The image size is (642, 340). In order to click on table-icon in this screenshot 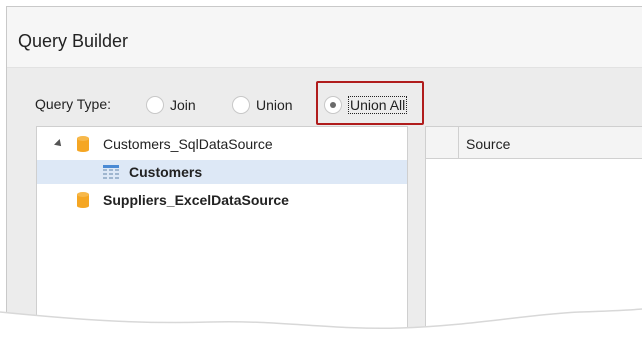, I will do `click(111, 172)`.